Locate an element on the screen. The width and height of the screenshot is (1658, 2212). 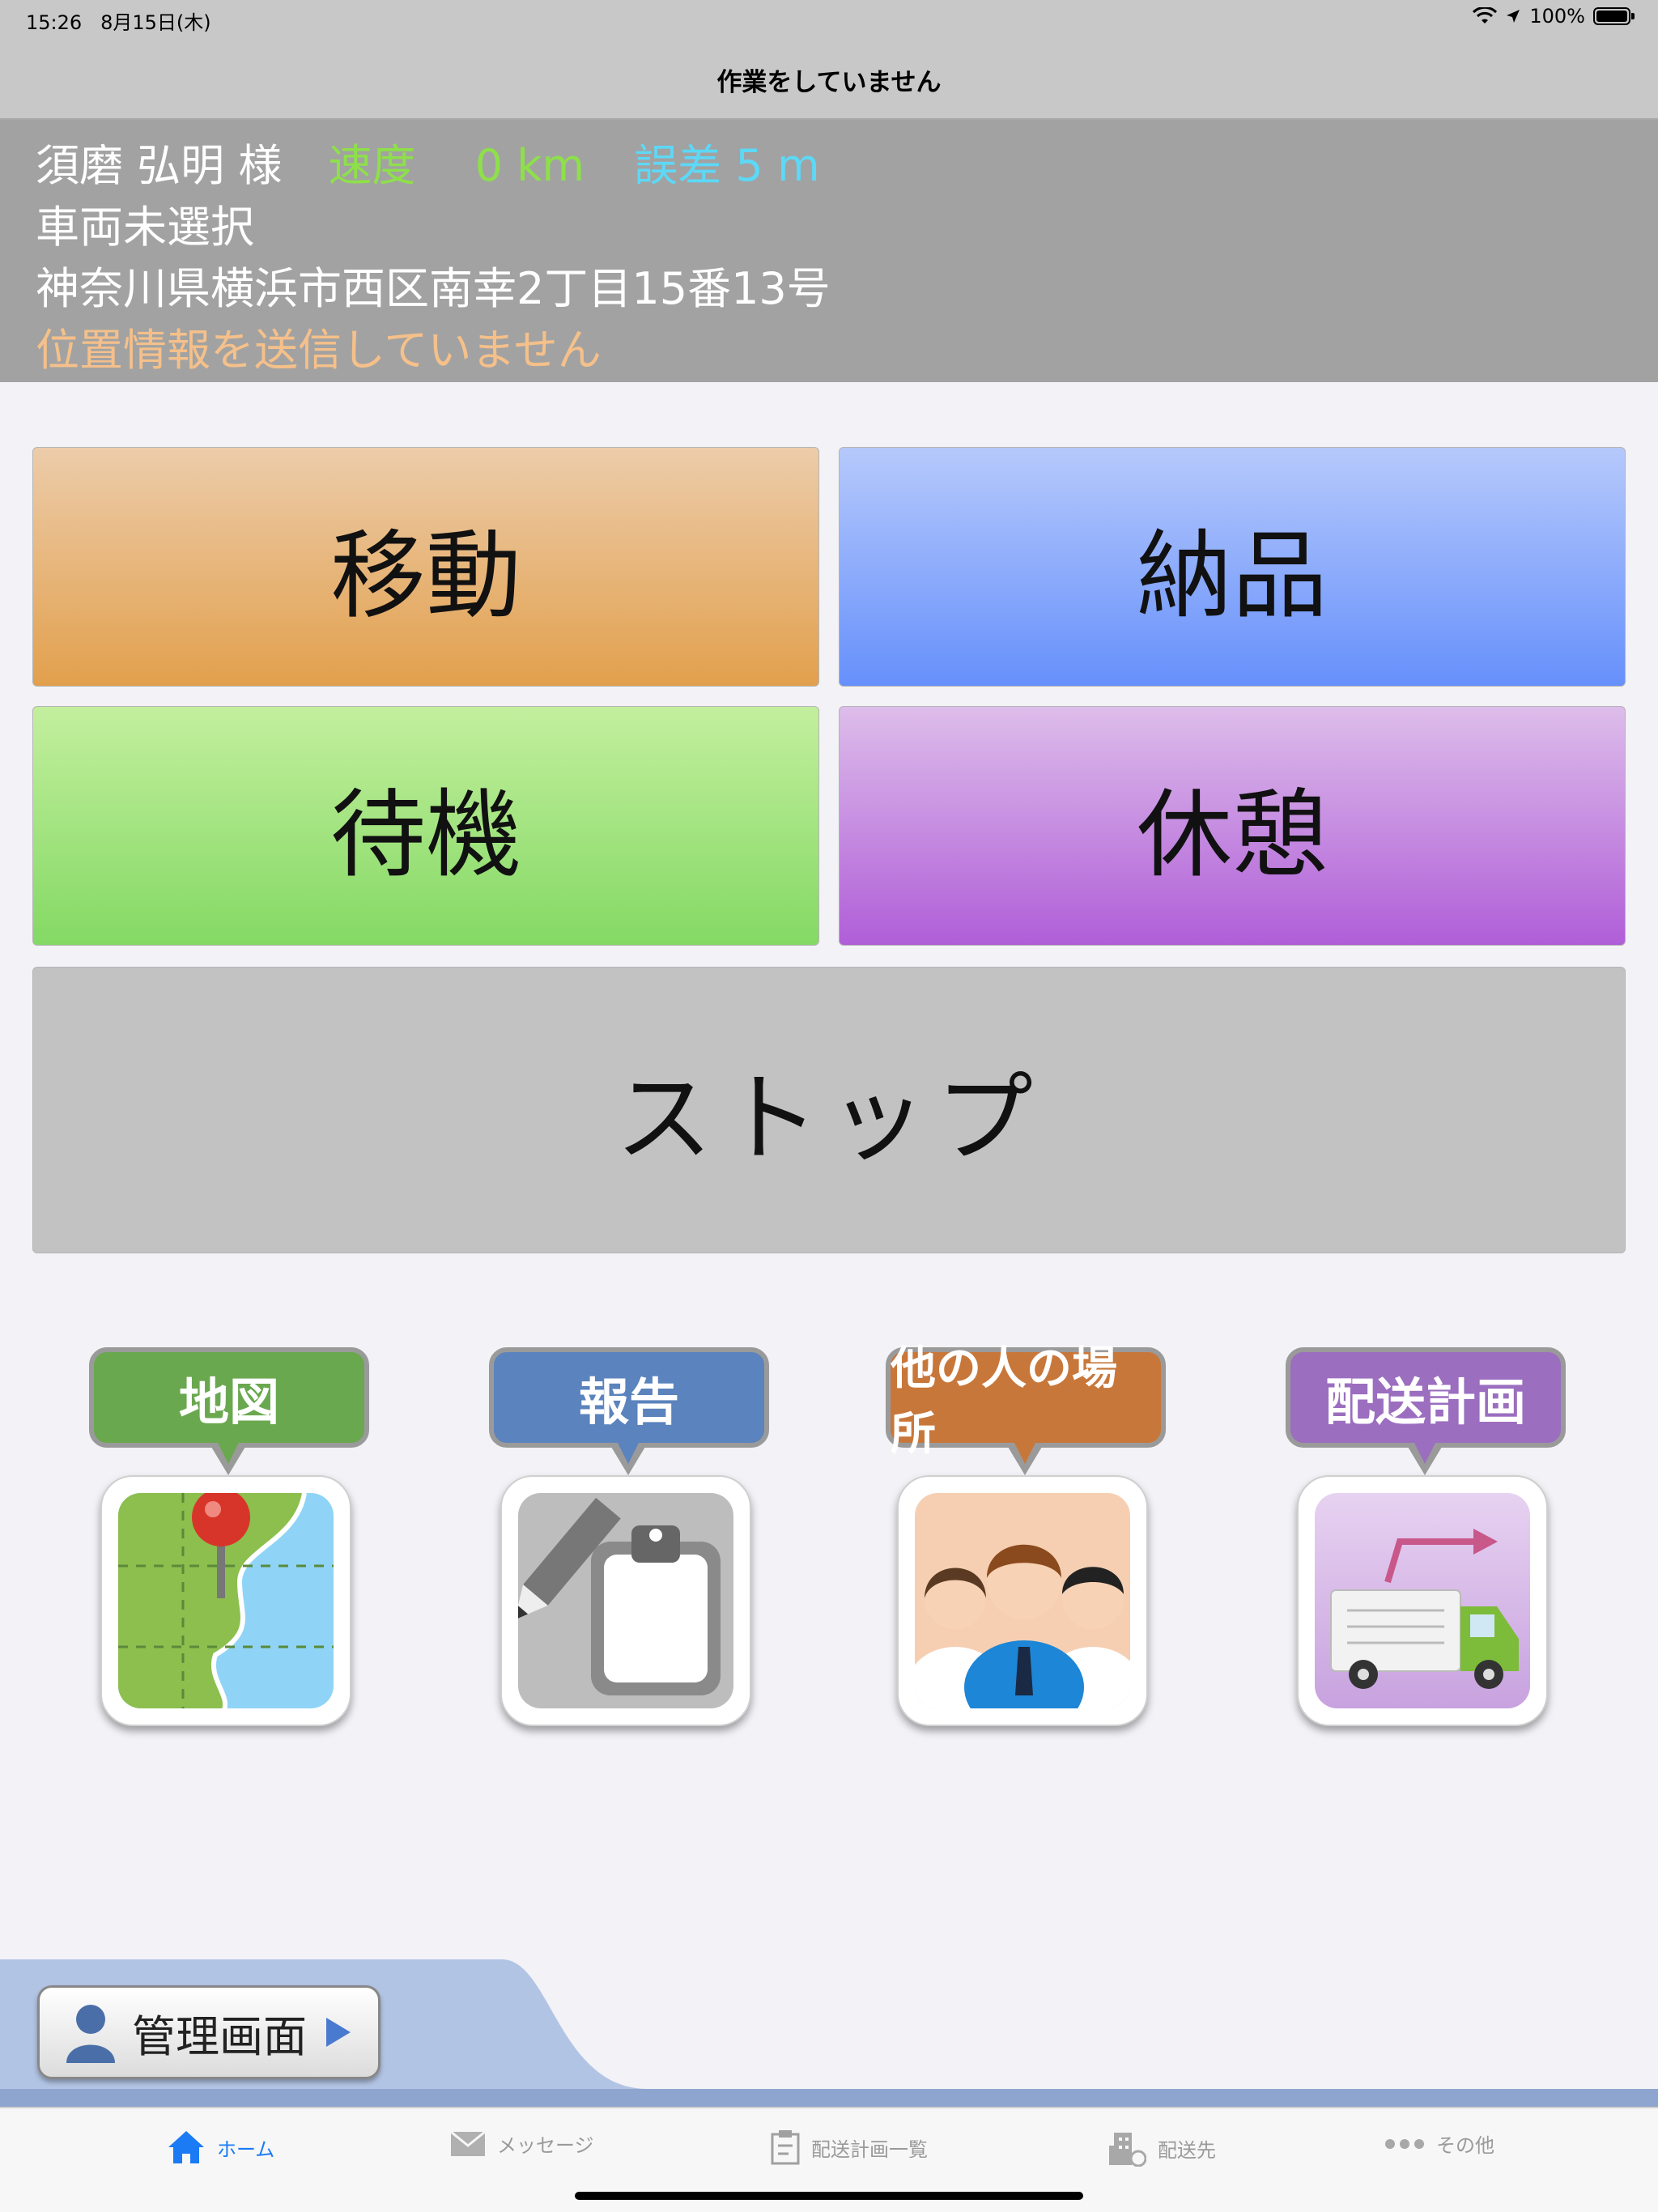
speed-label: 速度 is located at coordinates (372, 165).